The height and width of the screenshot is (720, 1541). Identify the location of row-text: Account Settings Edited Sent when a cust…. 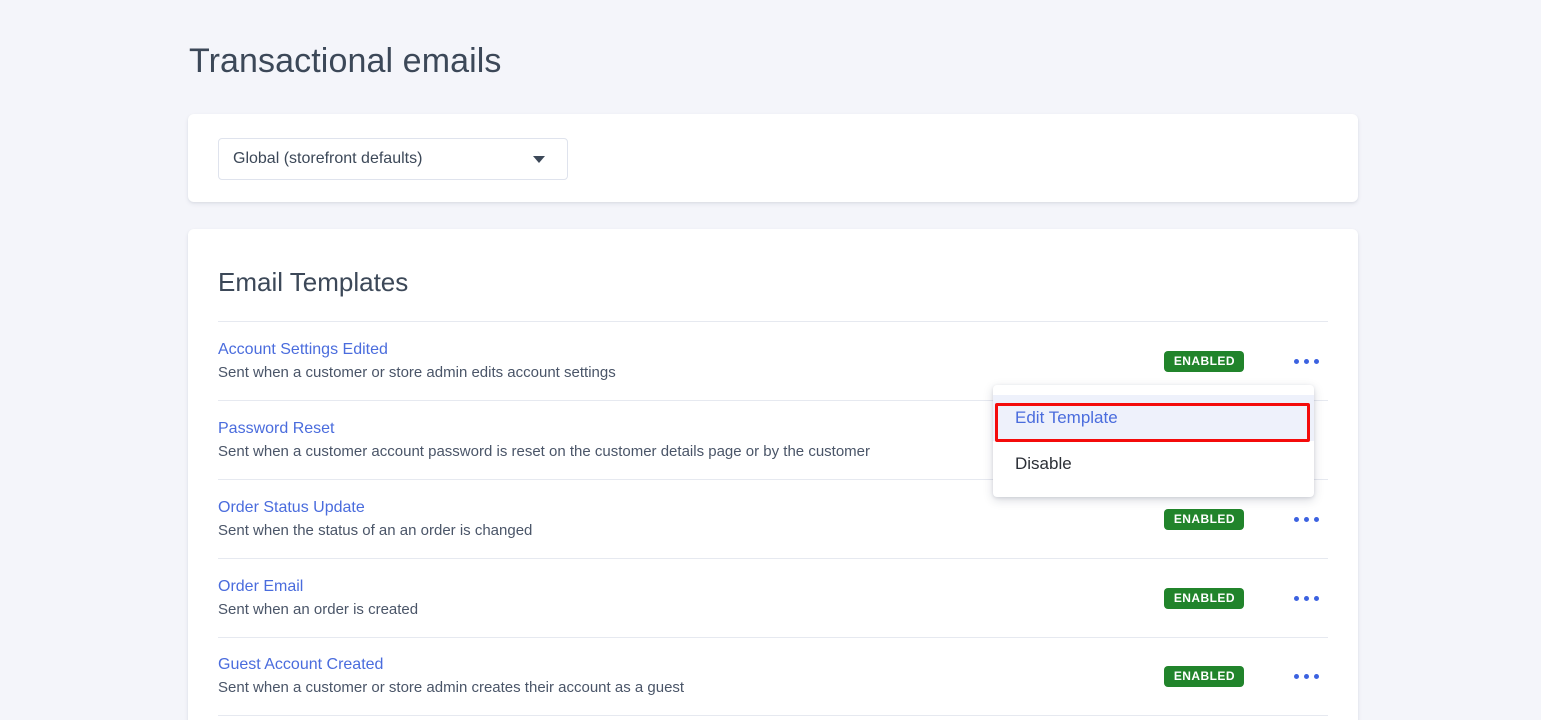
(691, 361).